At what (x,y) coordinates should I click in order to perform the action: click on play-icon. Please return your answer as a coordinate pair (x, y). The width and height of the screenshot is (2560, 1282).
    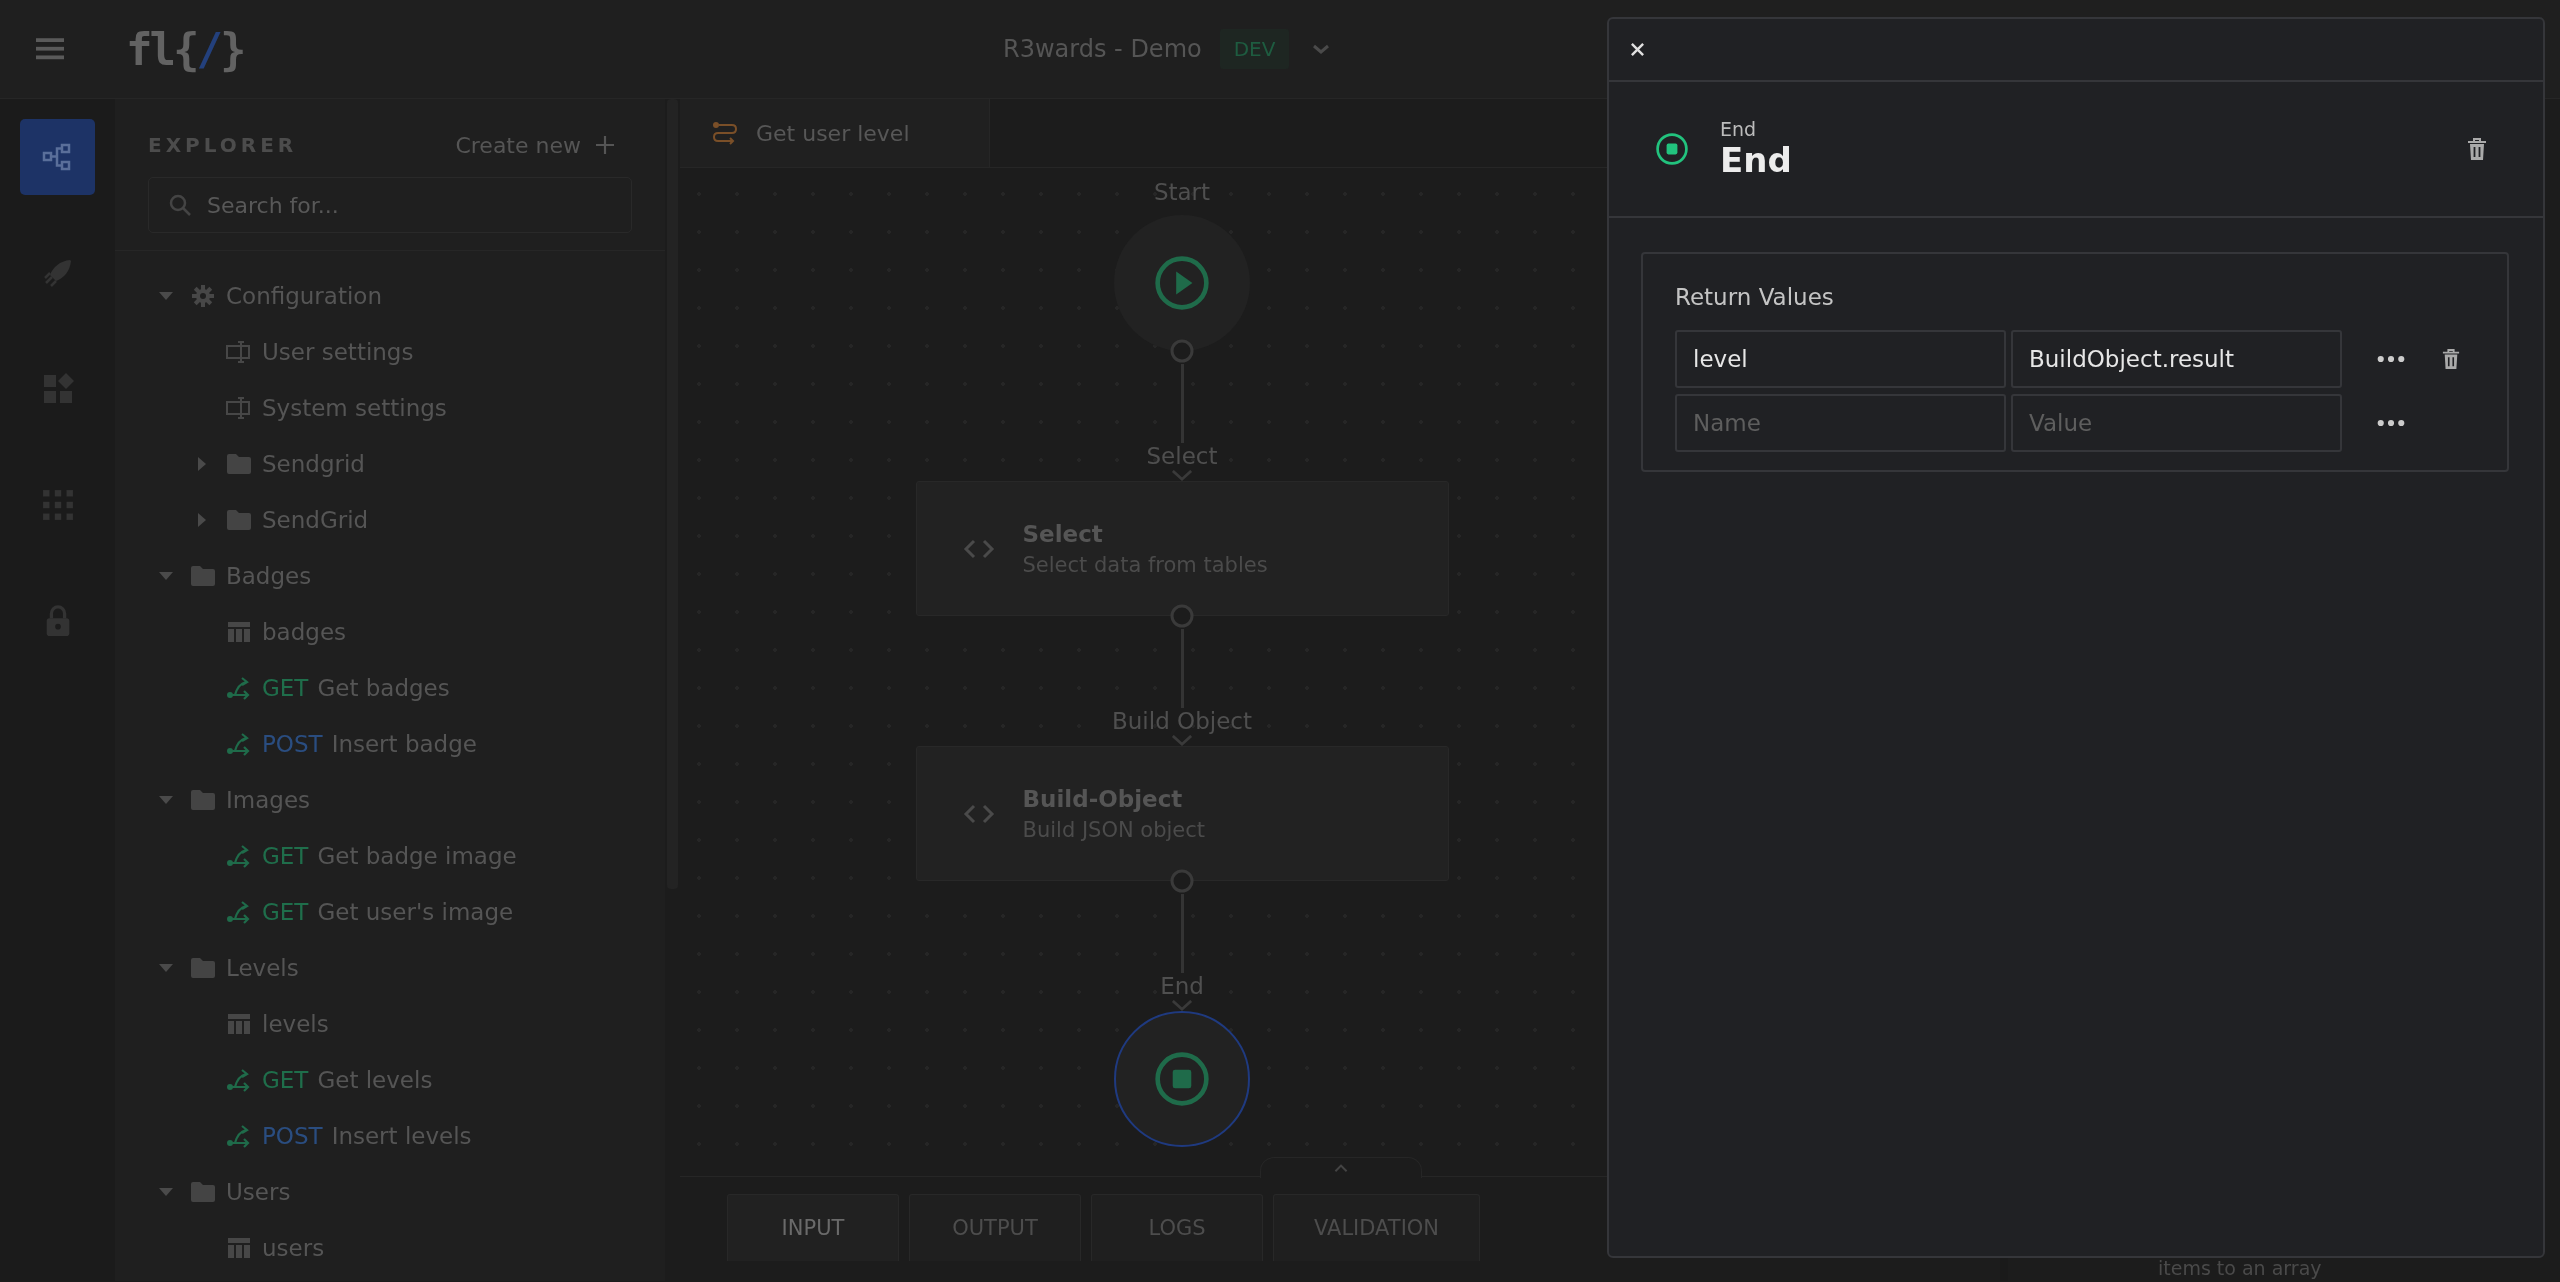
    Looking at the image, I should click on (1182, 283).